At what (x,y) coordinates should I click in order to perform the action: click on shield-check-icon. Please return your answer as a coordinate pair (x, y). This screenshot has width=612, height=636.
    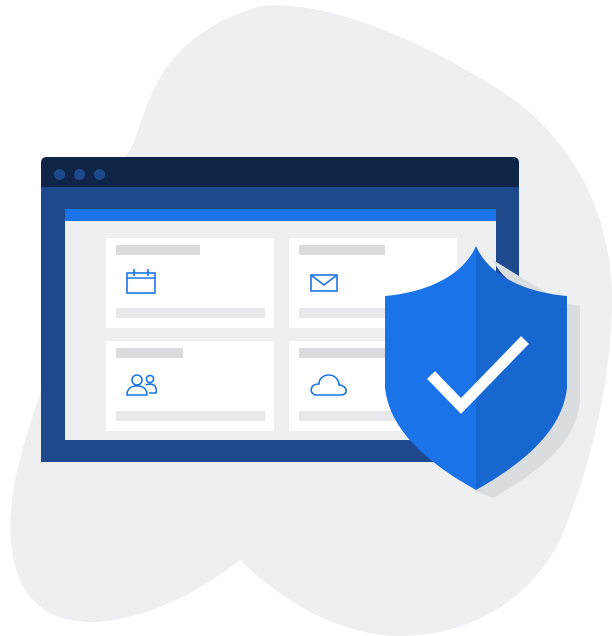
    Looking at the image, I should click on (482, 372).